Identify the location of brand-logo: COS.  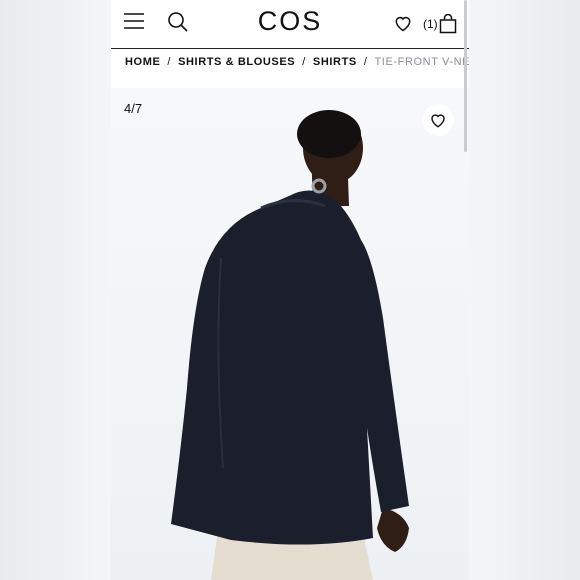
(290, 21).